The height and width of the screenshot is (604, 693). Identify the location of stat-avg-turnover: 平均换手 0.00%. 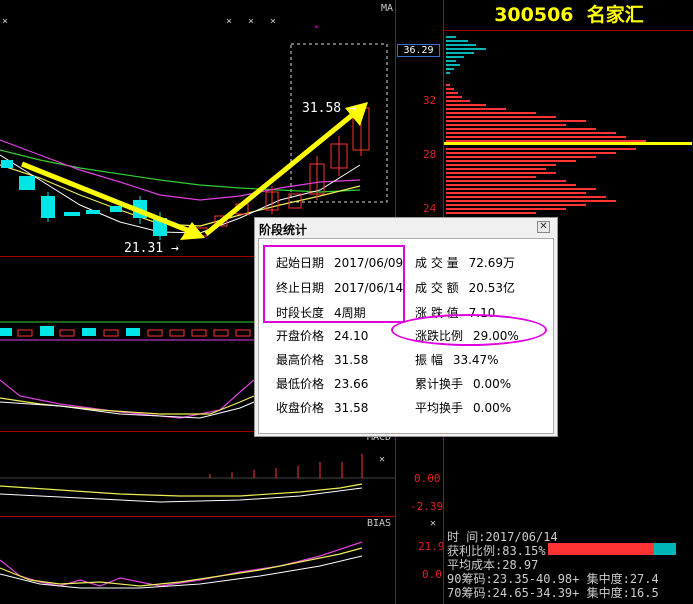
(463, 408).